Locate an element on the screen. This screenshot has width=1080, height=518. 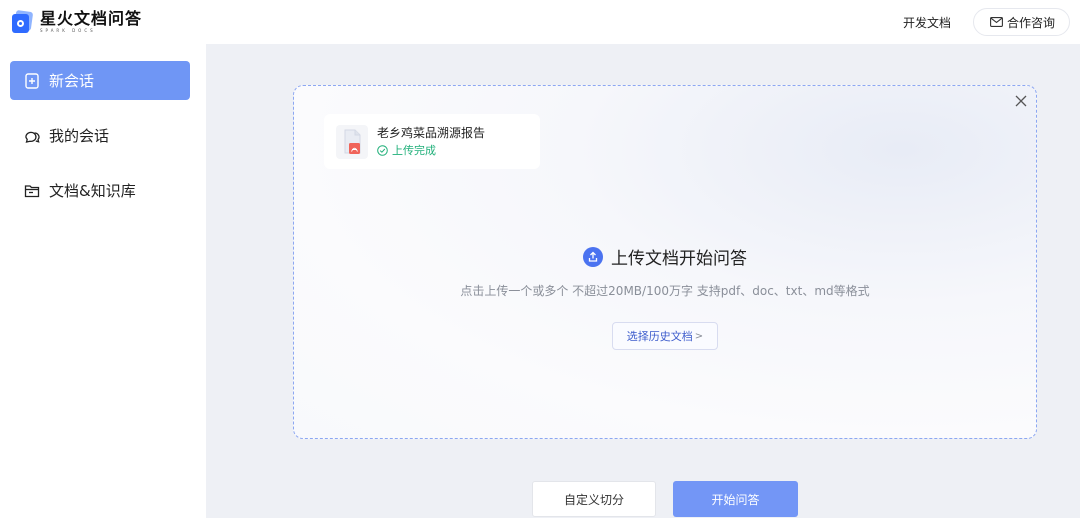
top-header: 星火文档问答 SPARK DOCS 开发文档 合作咨询 is located at coordinates (540, 22).